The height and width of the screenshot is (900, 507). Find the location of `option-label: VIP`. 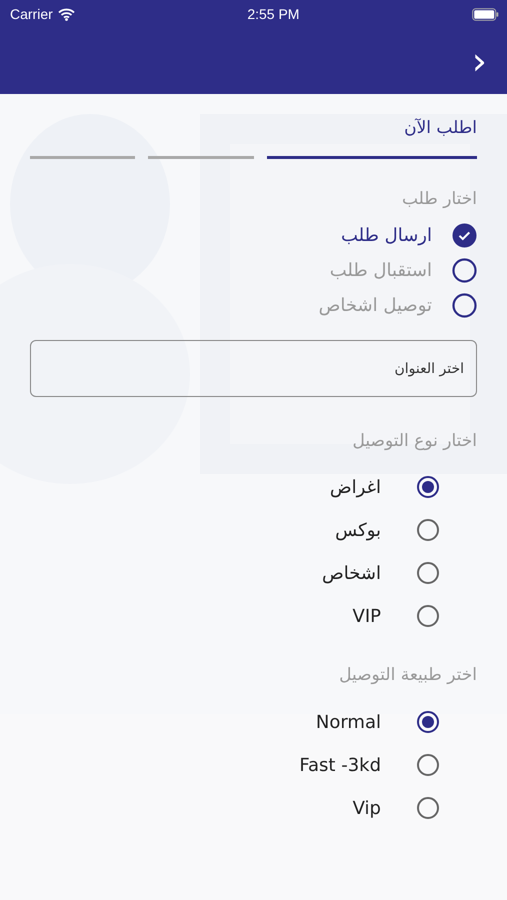

option-label: VIP is located at coordinates (366, 616).